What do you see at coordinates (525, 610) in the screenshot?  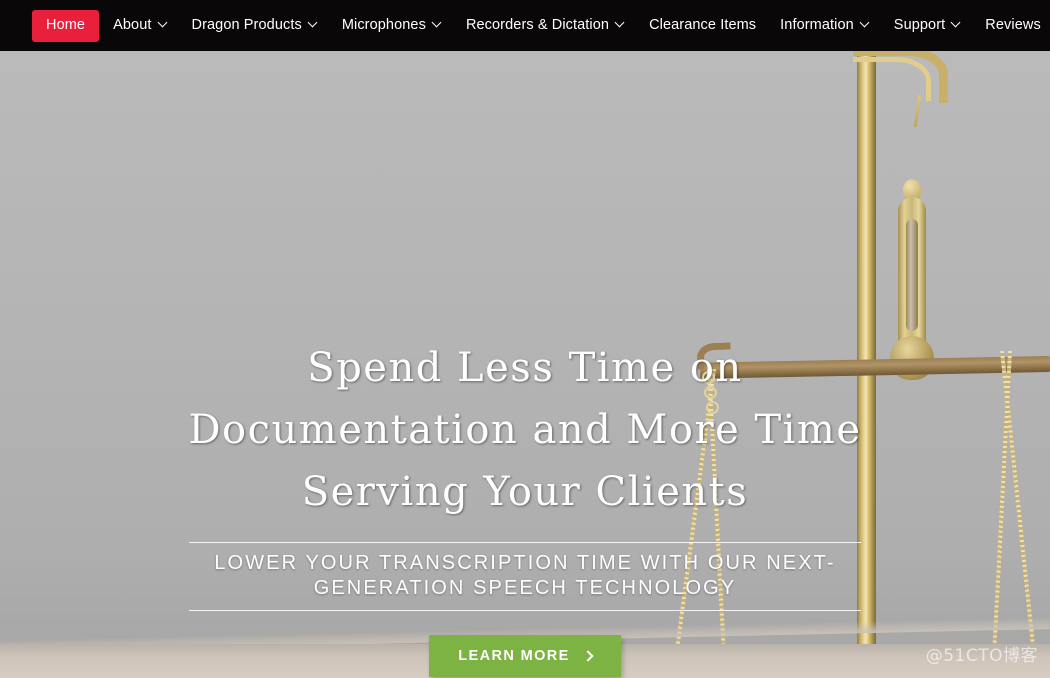 I see `hero-divider-bottom` at bounding box center [525, 610].